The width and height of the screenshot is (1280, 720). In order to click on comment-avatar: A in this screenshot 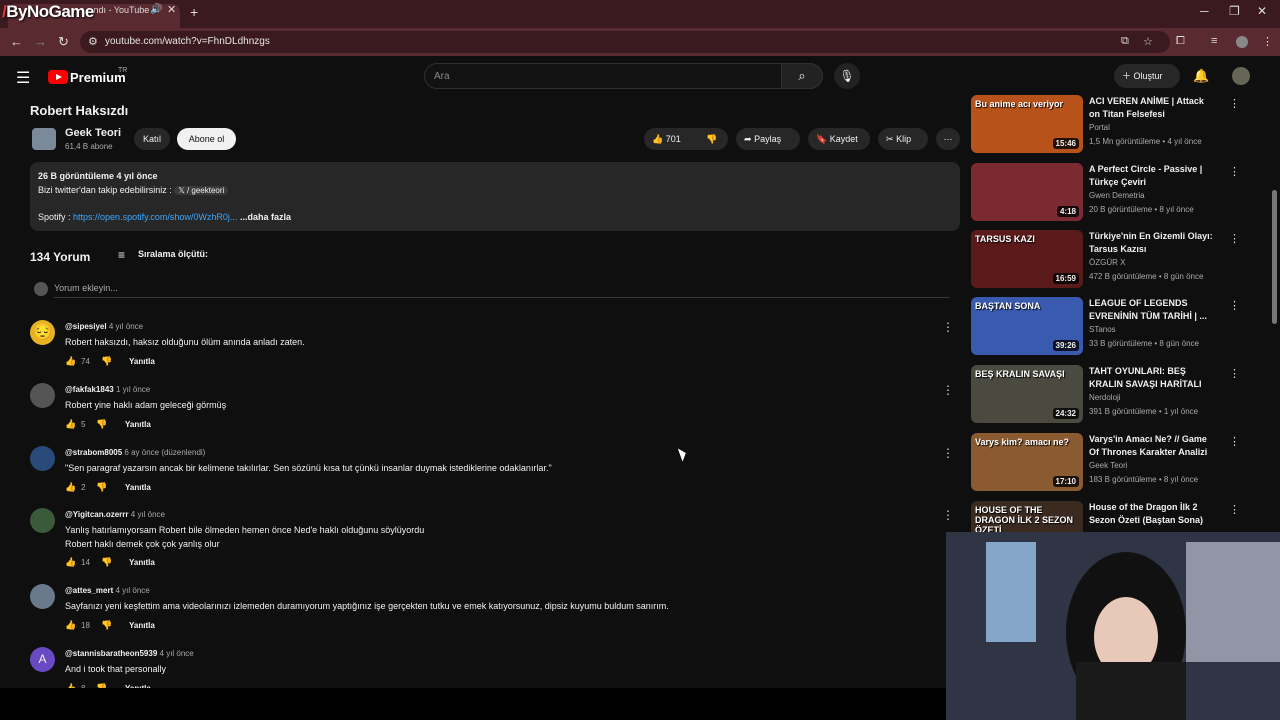, I will do `click(42, 659)`.